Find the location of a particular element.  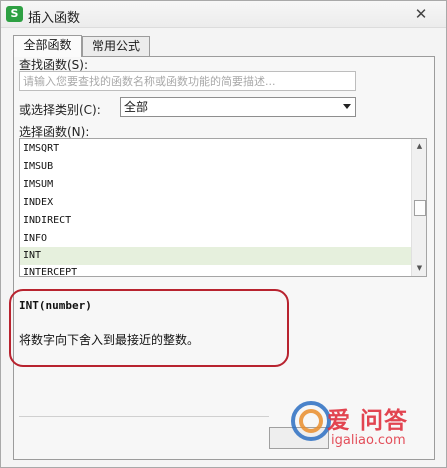

list-item: IMSUB is located at coordinates (215, 167).